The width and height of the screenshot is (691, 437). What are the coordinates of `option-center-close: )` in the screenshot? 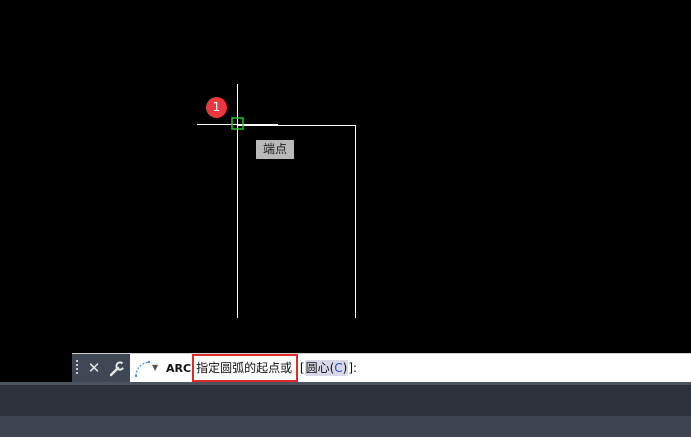 It's located at (345, 368).